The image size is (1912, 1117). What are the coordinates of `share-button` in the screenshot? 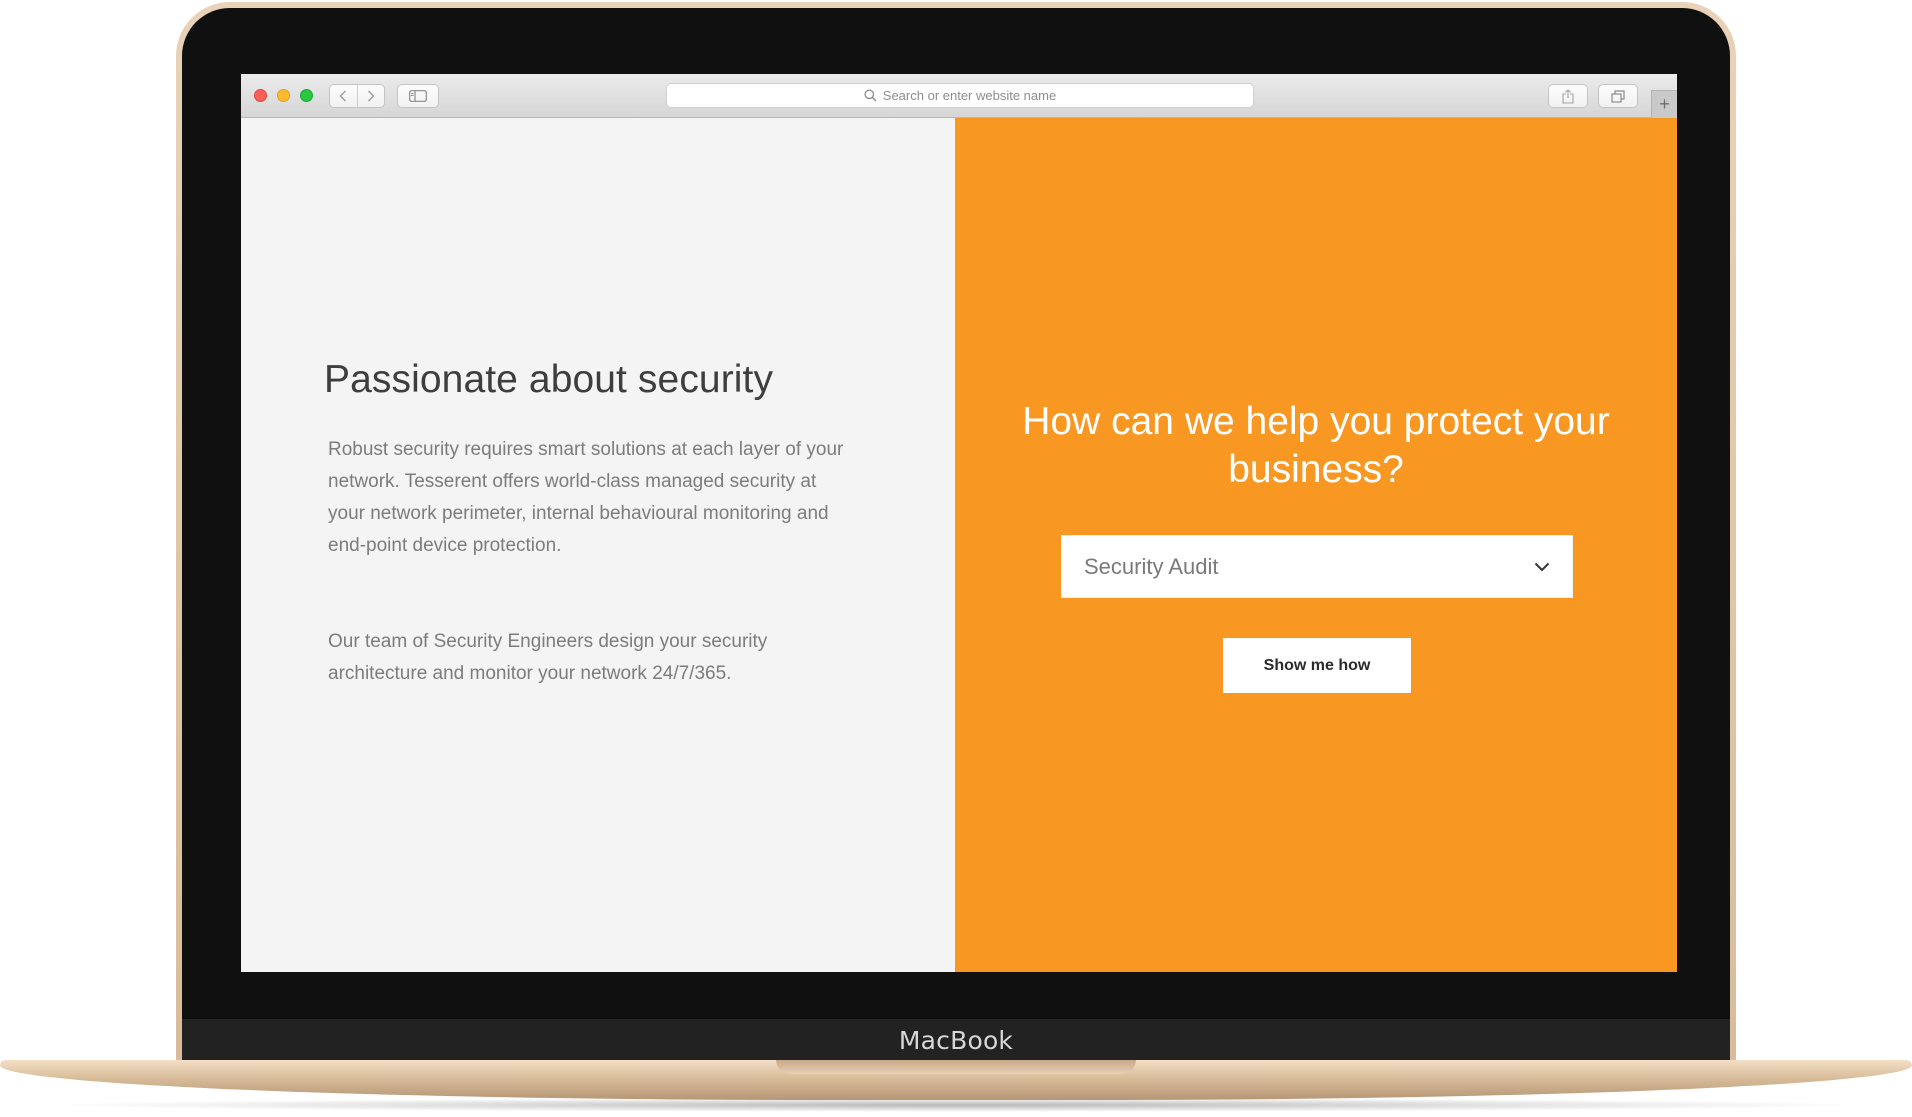 It's located at (1568, 96).